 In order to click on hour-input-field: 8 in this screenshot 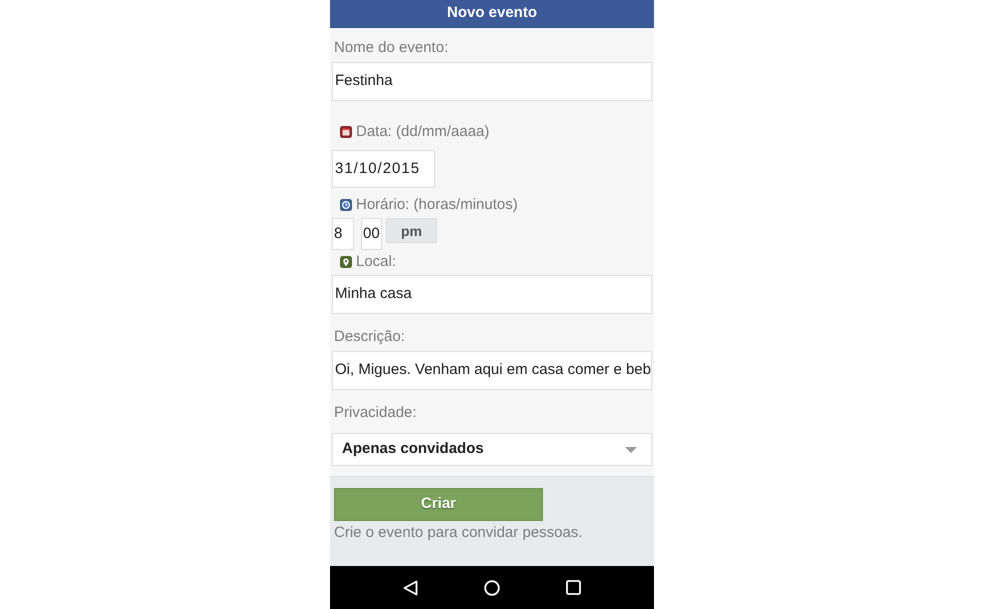, I will do `click(343, 234)`.